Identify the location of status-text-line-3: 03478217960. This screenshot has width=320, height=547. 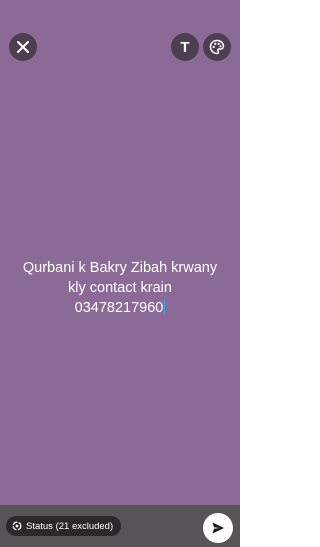
(120, 308).